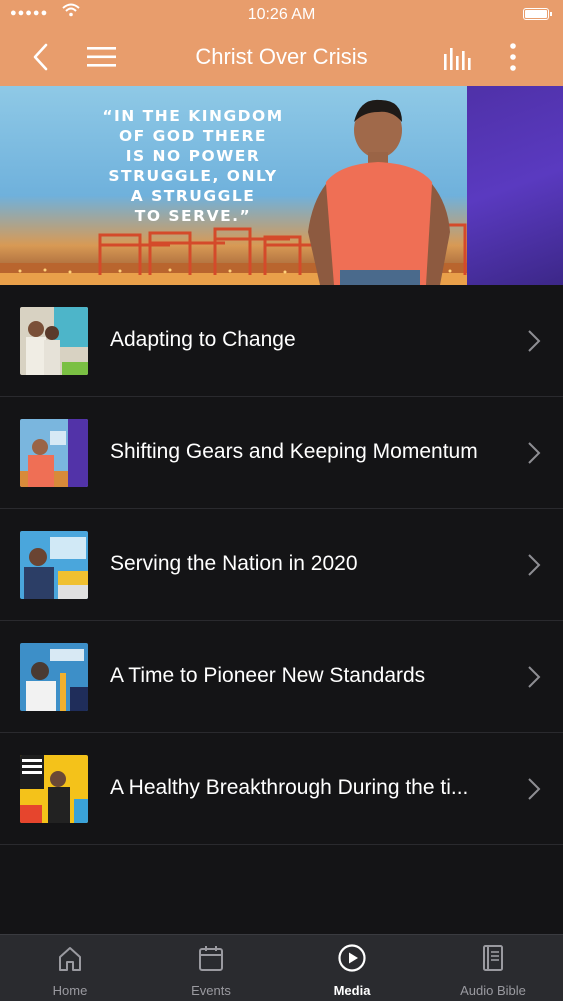 The image size is (563, 1001). What do you see at coordinates (493, 990) in the screenshot?
I see `tab-label: Audio Bible` at bounding box center [493, 990].